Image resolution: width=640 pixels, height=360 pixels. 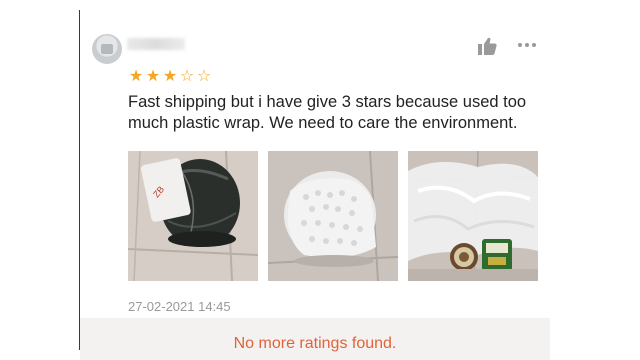 I want to click on star-rating: ★ ★ ★ ☆ ☆, so click(x=170, y=76).